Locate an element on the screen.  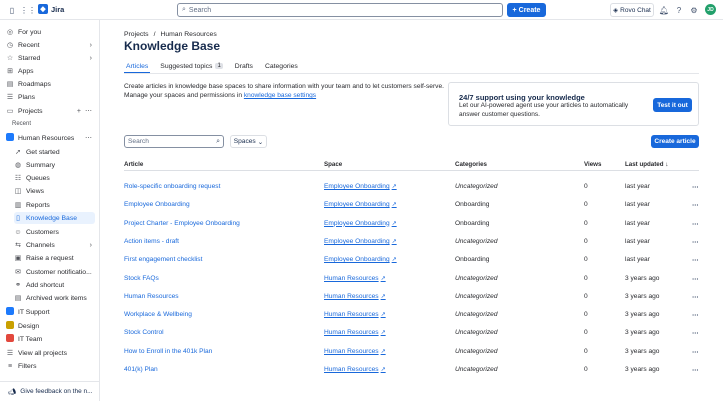
sidebar-item-roadmaps: ▤ Roadmaps is located at coordinates (50, 84).